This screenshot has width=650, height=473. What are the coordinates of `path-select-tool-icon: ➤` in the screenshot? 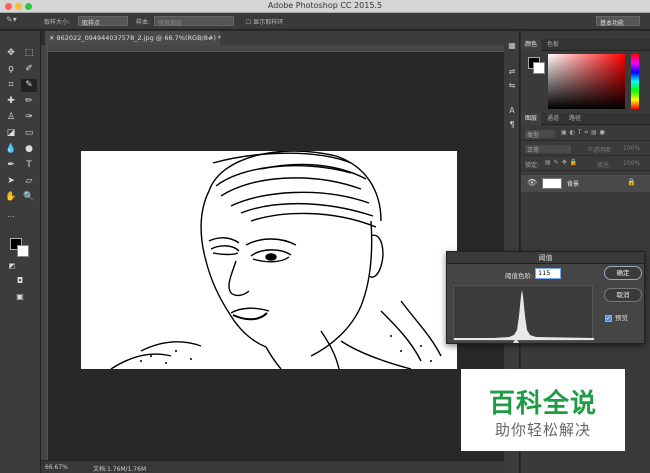 It's located at (11, 181).